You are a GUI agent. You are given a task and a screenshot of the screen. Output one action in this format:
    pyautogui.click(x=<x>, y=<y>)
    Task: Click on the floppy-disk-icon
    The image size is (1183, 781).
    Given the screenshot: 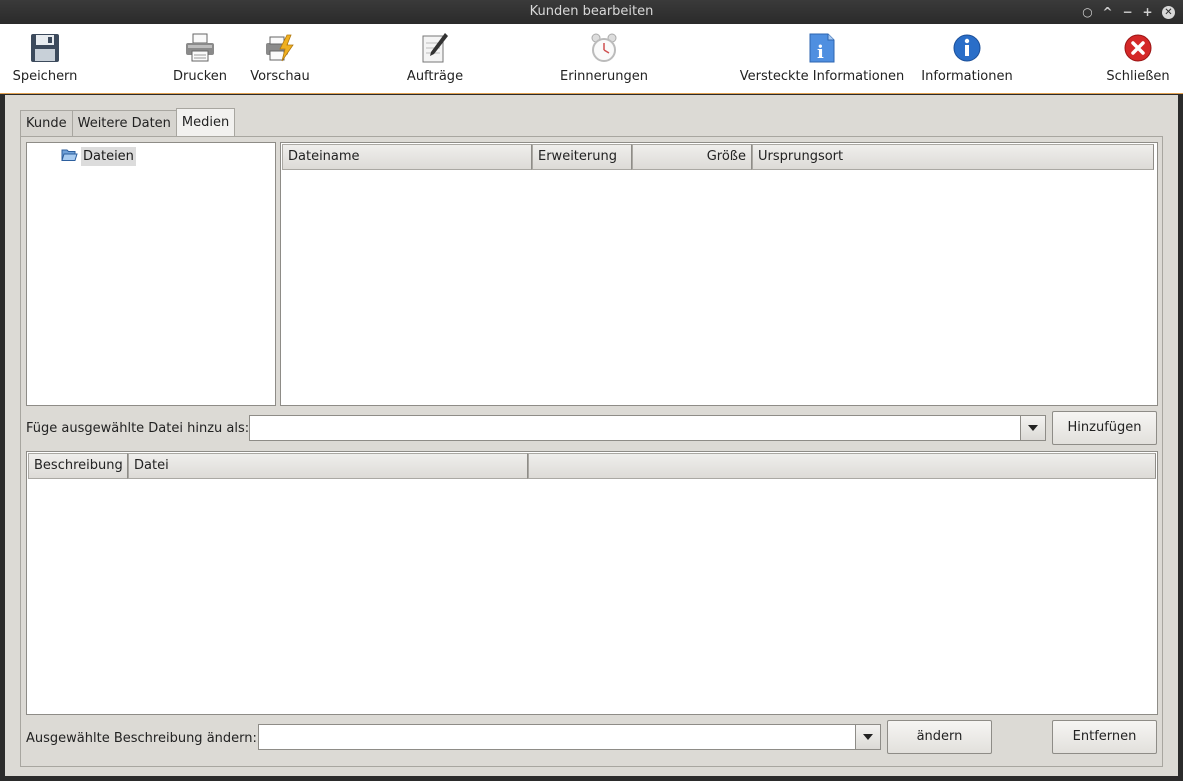 What is the action you would take?
    pyautogui.click(x=45, y=48)
    